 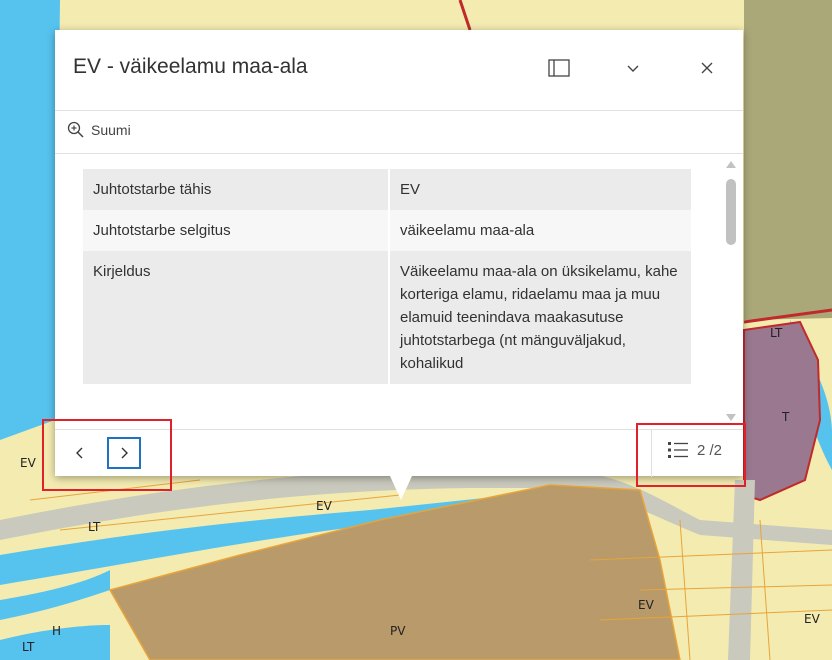 I want to click on water-area, so click(x=30, y=220).